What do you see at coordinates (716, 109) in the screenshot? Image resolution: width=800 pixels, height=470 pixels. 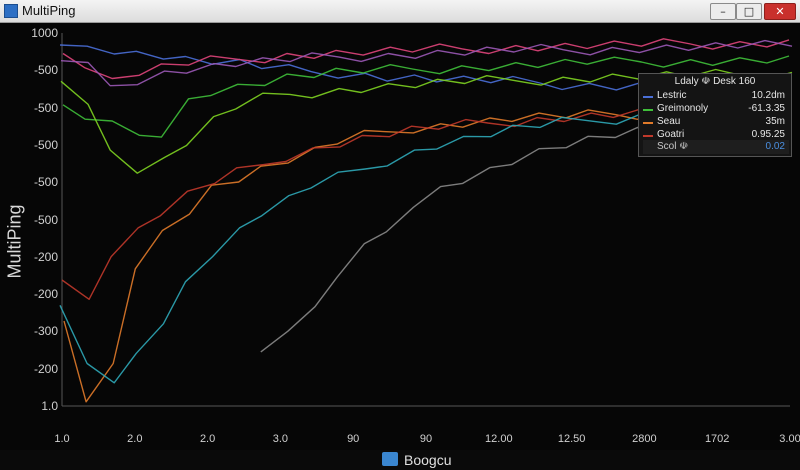 I see `legend-entry: Greimonoly -61.3.35` at bounding box center [716, 109].